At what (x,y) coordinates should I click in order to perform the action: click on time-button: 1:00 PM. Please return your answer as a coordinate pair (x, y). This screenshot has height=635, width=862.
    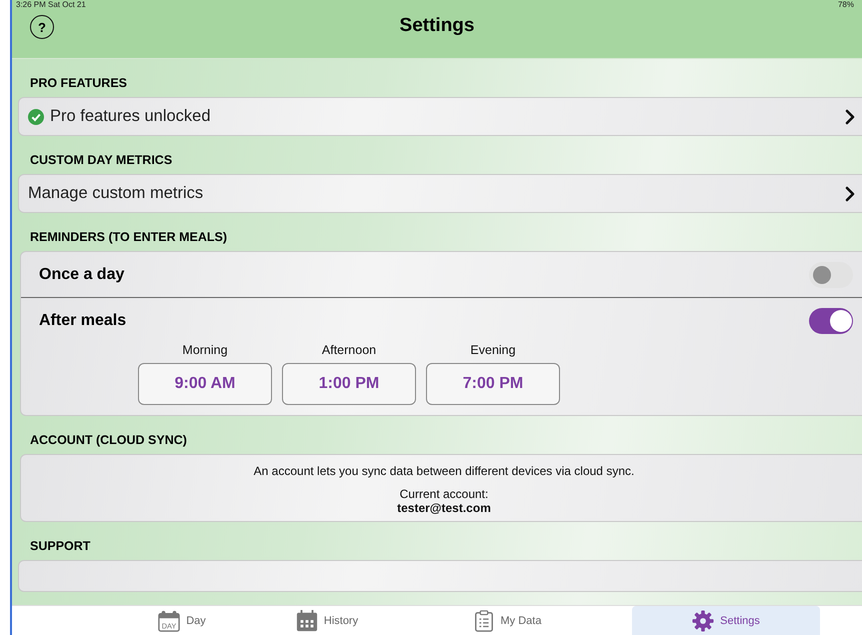
    Looking at the image, I should click on (349, 384).